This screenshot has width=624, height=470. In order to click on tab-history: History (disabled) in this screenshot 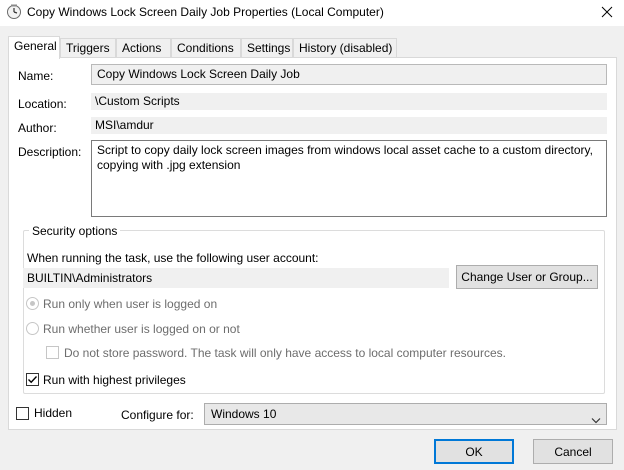, I will do `click(345, 48)`.